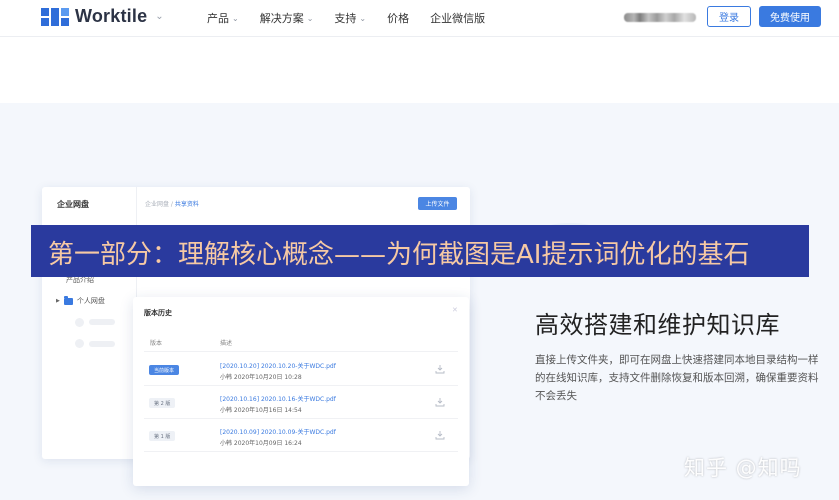 Image resolution: width=839 pixels, height=500 pixels. I want to click on main-nav: 产品 ⌄ 解决方案 ⌄ 支持 ⌄ 价格 企业微信版, so click(356, 18).